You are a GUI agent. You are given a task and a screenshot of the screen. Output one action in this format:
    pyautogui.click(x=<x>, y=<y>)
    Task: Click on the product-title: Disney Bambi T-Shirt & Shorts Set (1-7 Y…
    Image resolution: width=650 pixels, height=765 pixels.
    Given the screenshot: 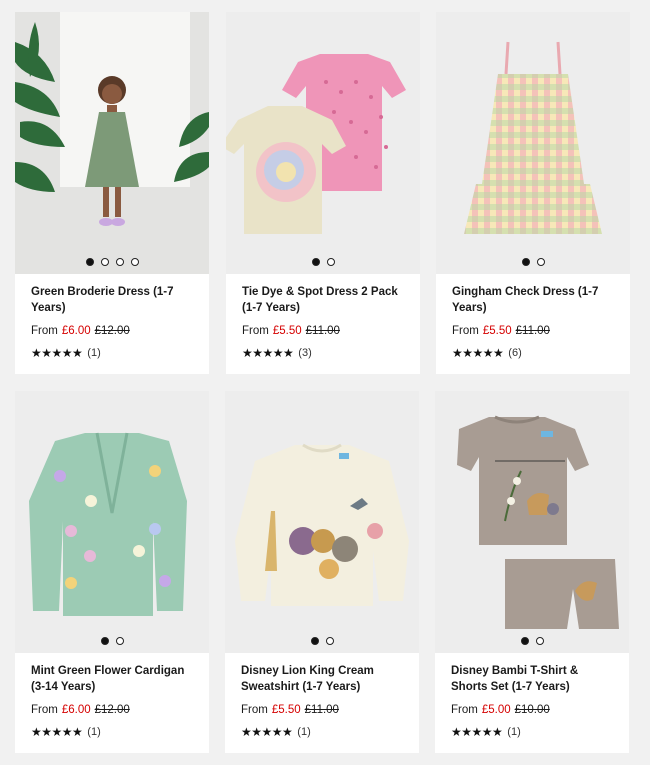 What is the action you would take?
    pyautogui.click(x=532, y=679)
    